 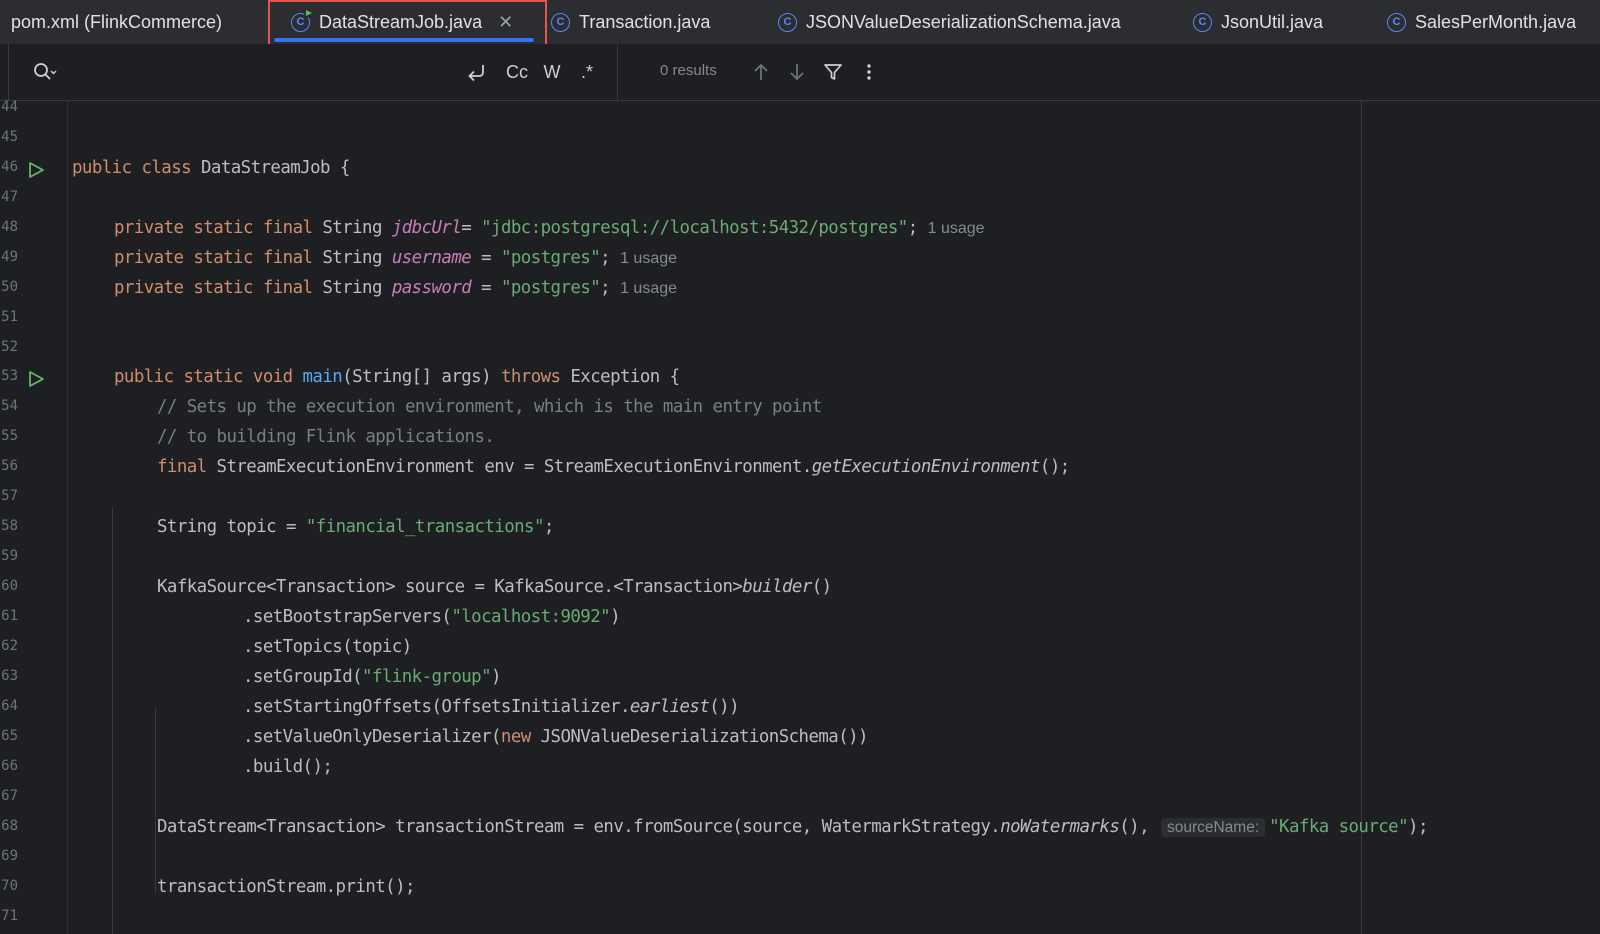 I want to click on tab-label: pom.xml (FlinkCommerce), so click(x=117, y=21).